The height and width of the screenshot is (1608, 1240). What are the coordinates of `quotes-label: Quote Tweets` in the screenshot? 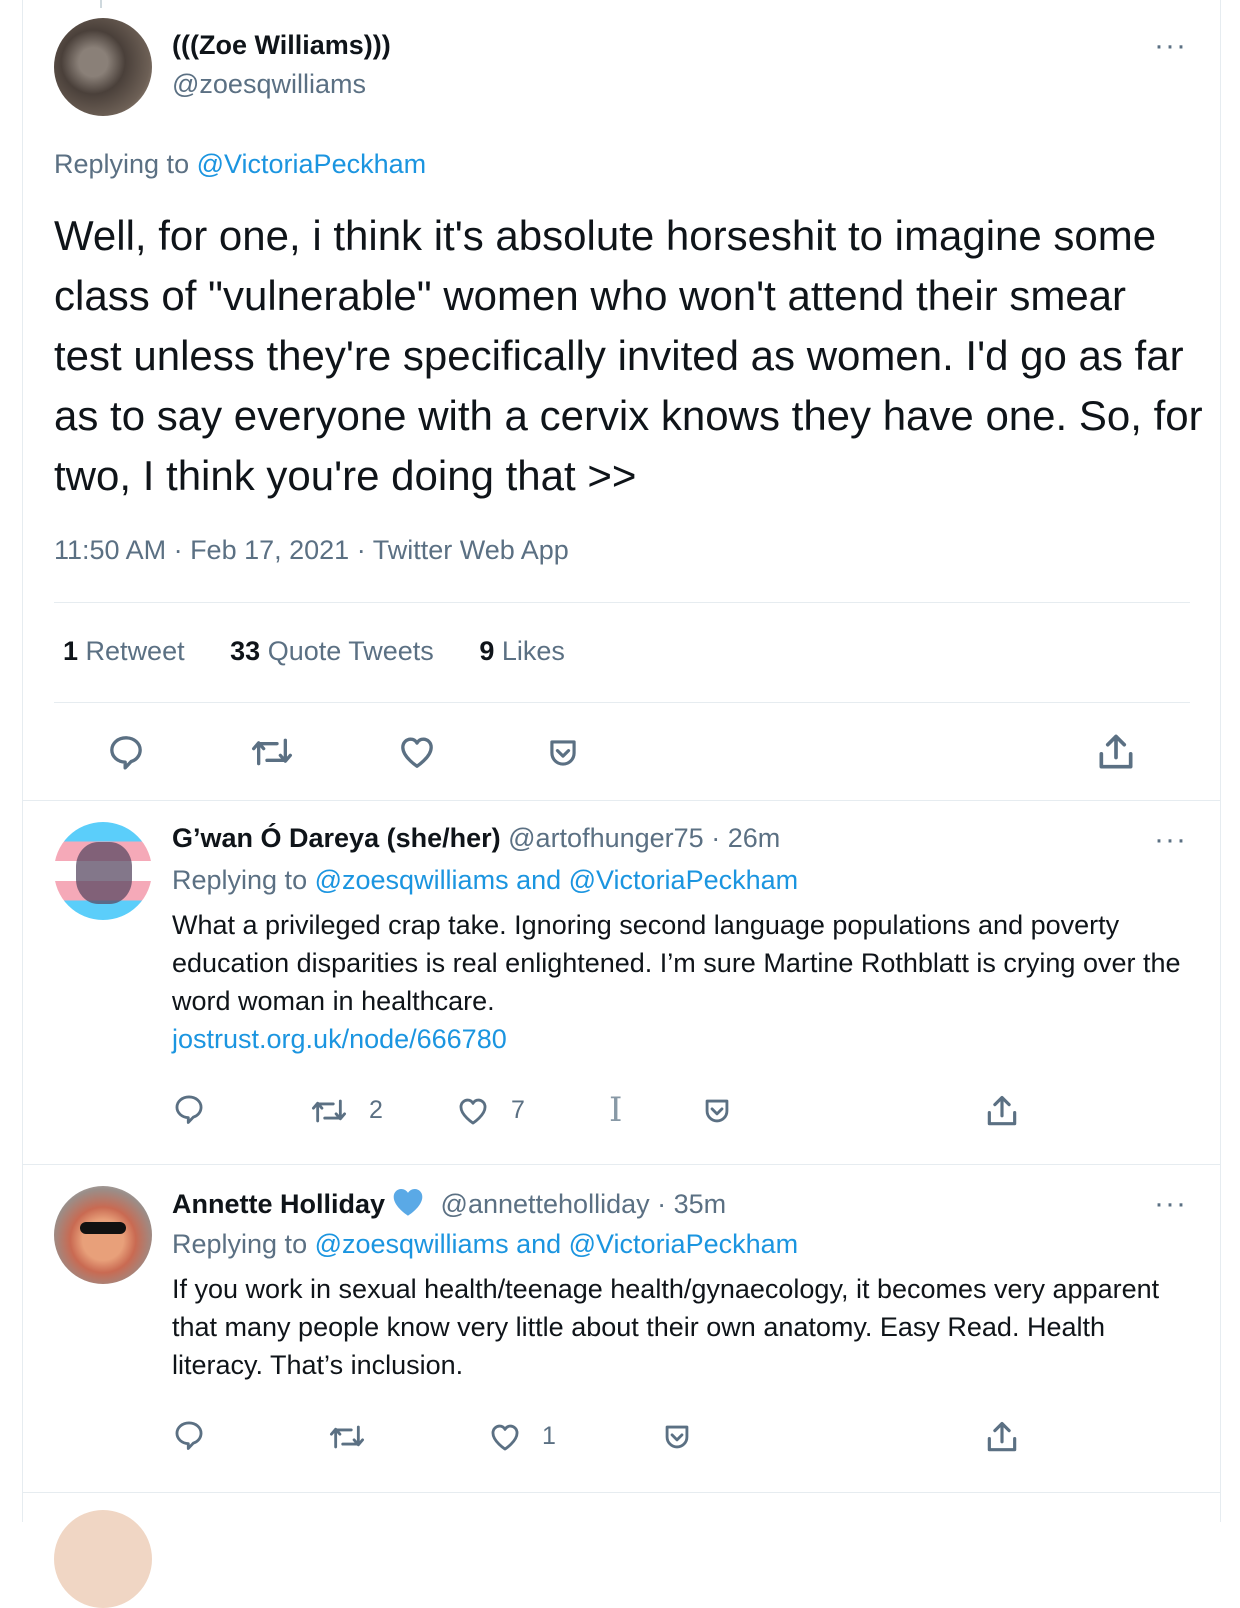 It's located at (350, 651).